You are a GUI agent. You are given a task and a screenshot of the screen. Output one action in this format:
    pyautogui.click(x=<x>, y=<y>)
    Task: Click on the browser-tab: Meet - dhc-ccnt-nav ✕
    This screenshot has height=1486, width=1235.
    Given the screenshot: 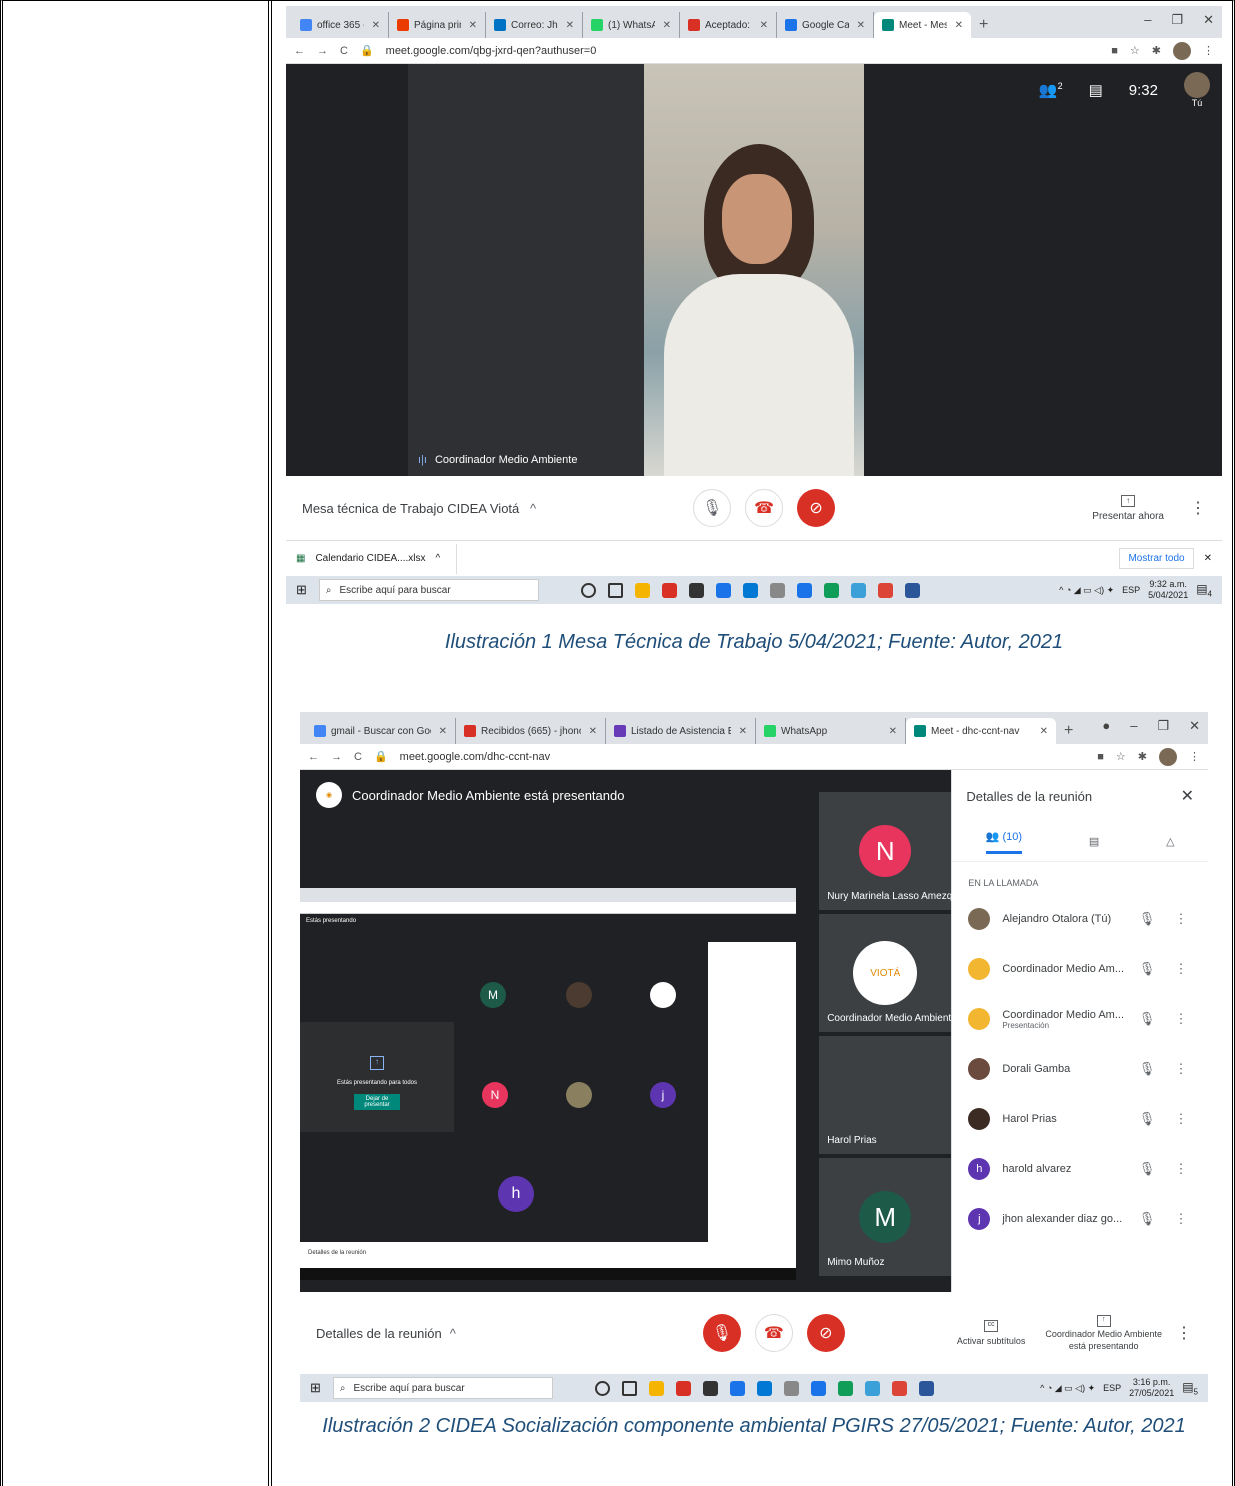 What is the action you would take?
    pyautogui.click(x=981, y=731)
    